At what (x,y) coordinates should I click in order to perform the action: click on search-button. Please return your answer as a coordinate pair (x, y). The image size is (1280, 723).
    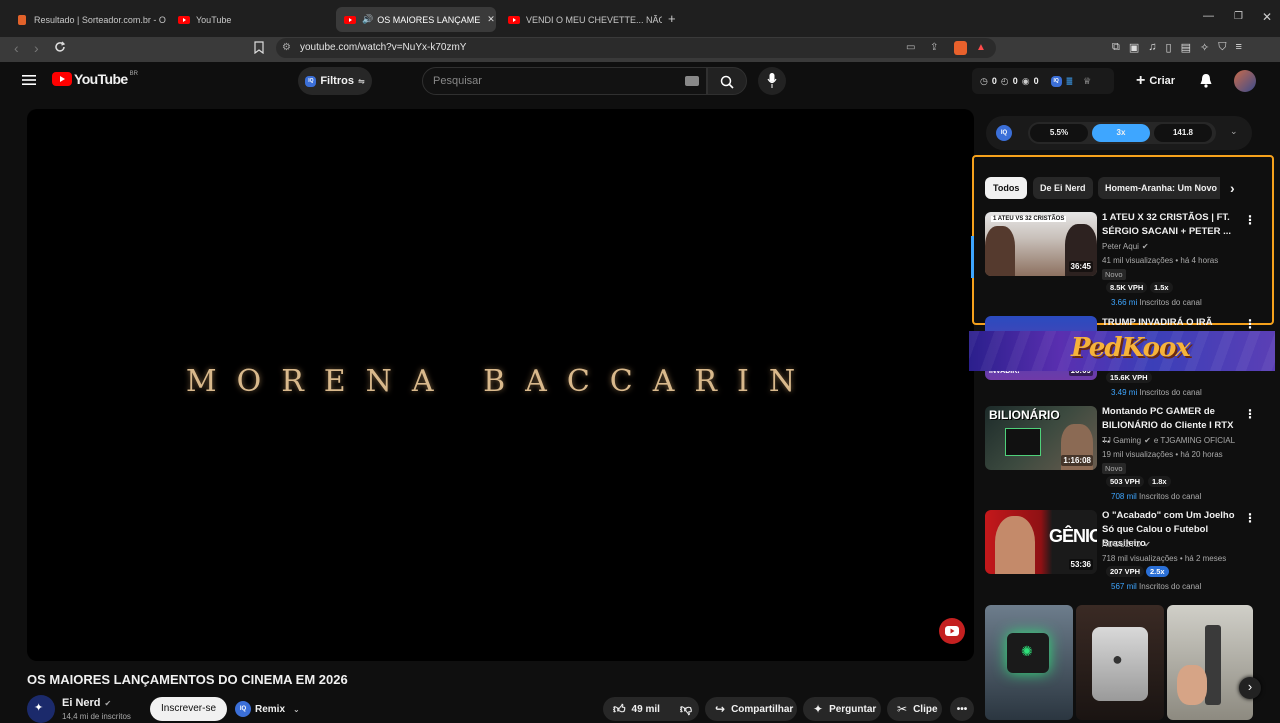
    Looking at the image, I should click on (727, 81).